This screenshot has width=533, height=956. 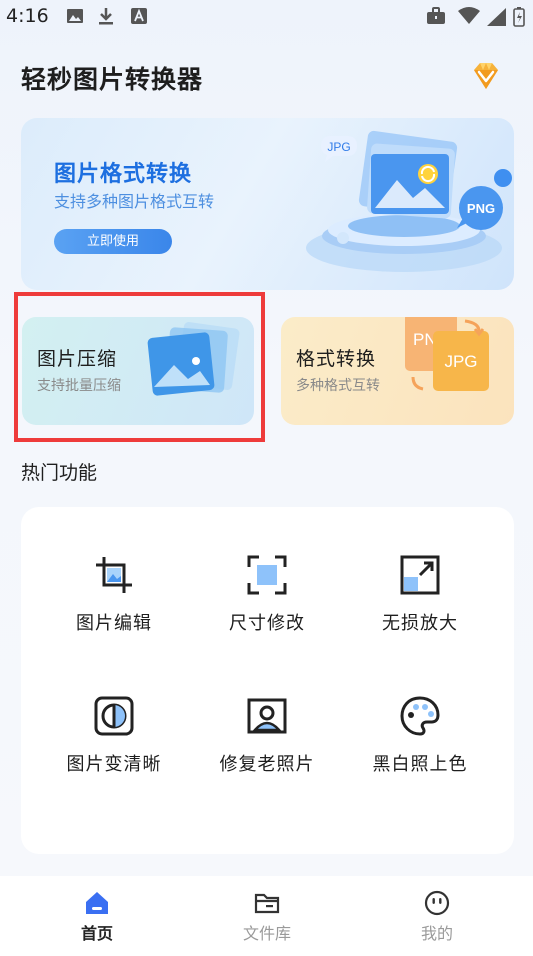 I want to click on resize-frame-icon, so click(x=267, y=575).